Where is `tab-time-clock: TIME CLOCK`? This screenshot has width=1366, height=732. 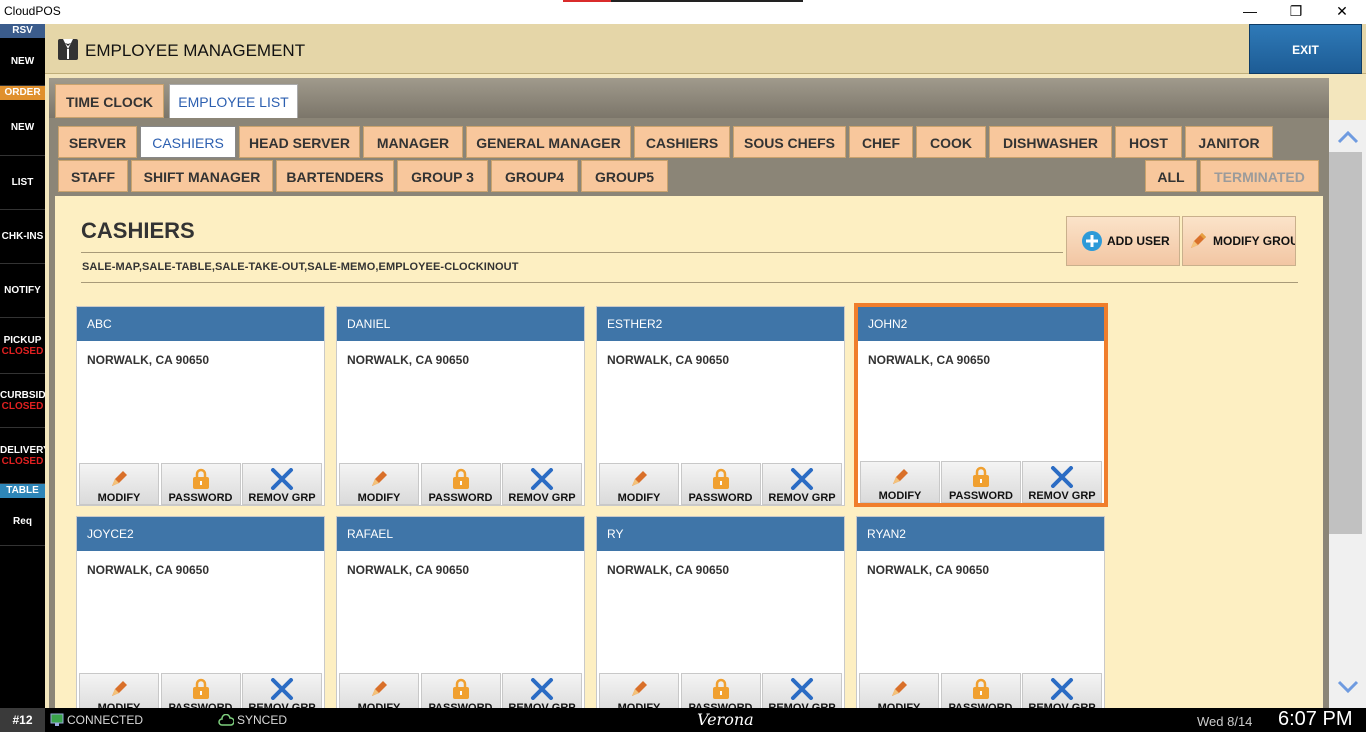 tab-time-clock: TIME CLOCK is located at coordinates (109, 101).